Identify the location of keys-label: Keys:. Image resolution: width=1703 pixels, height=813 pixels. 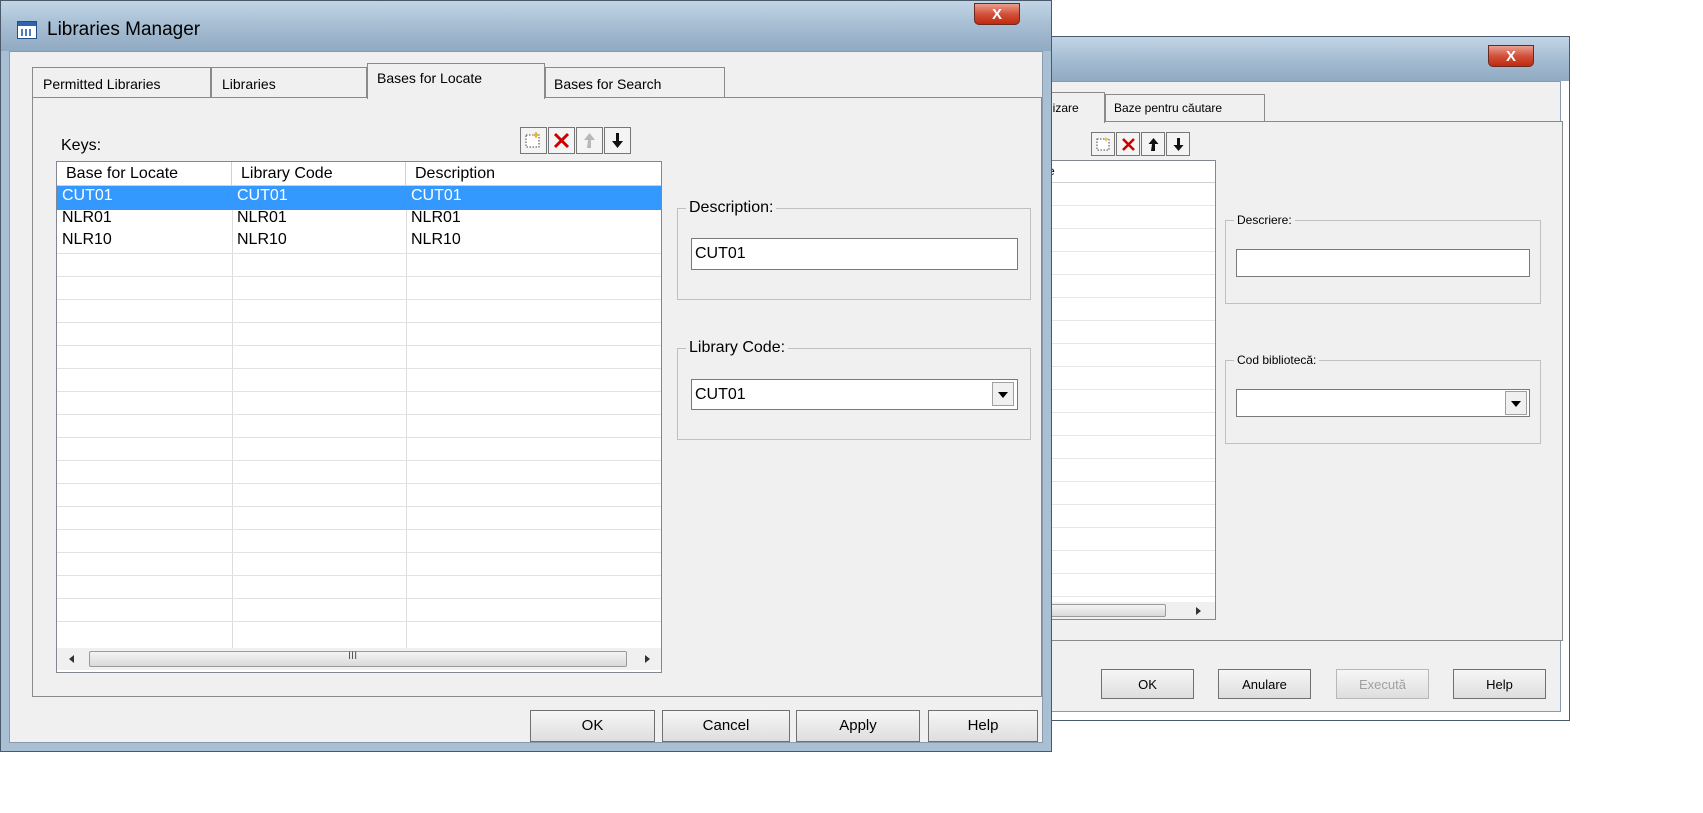
(81, 145).